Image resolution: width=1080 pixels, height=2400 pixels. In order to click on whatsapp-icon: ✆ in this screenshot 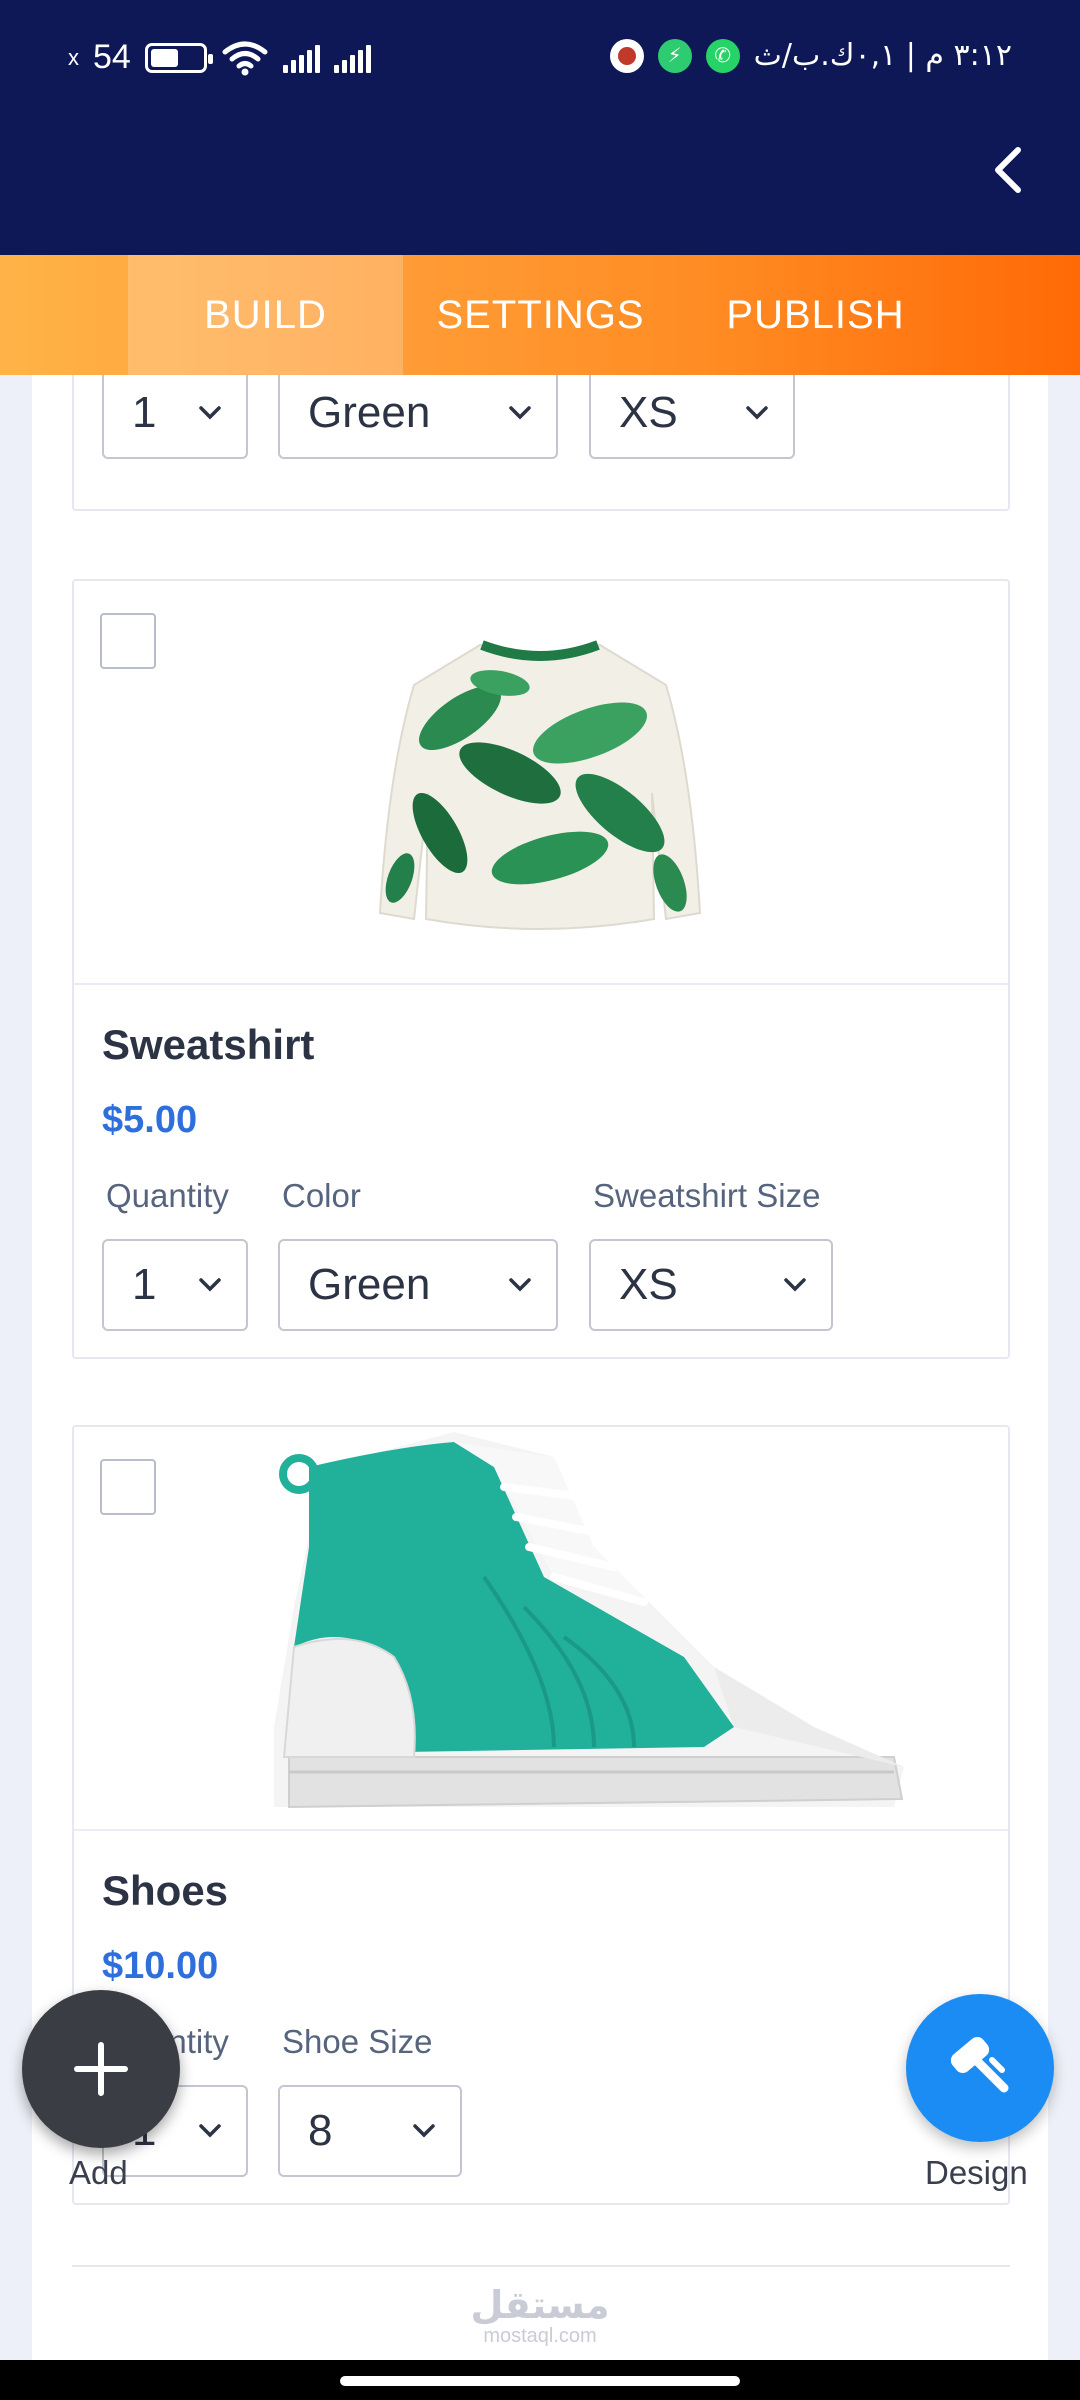, I will do `click(722, 55)`.